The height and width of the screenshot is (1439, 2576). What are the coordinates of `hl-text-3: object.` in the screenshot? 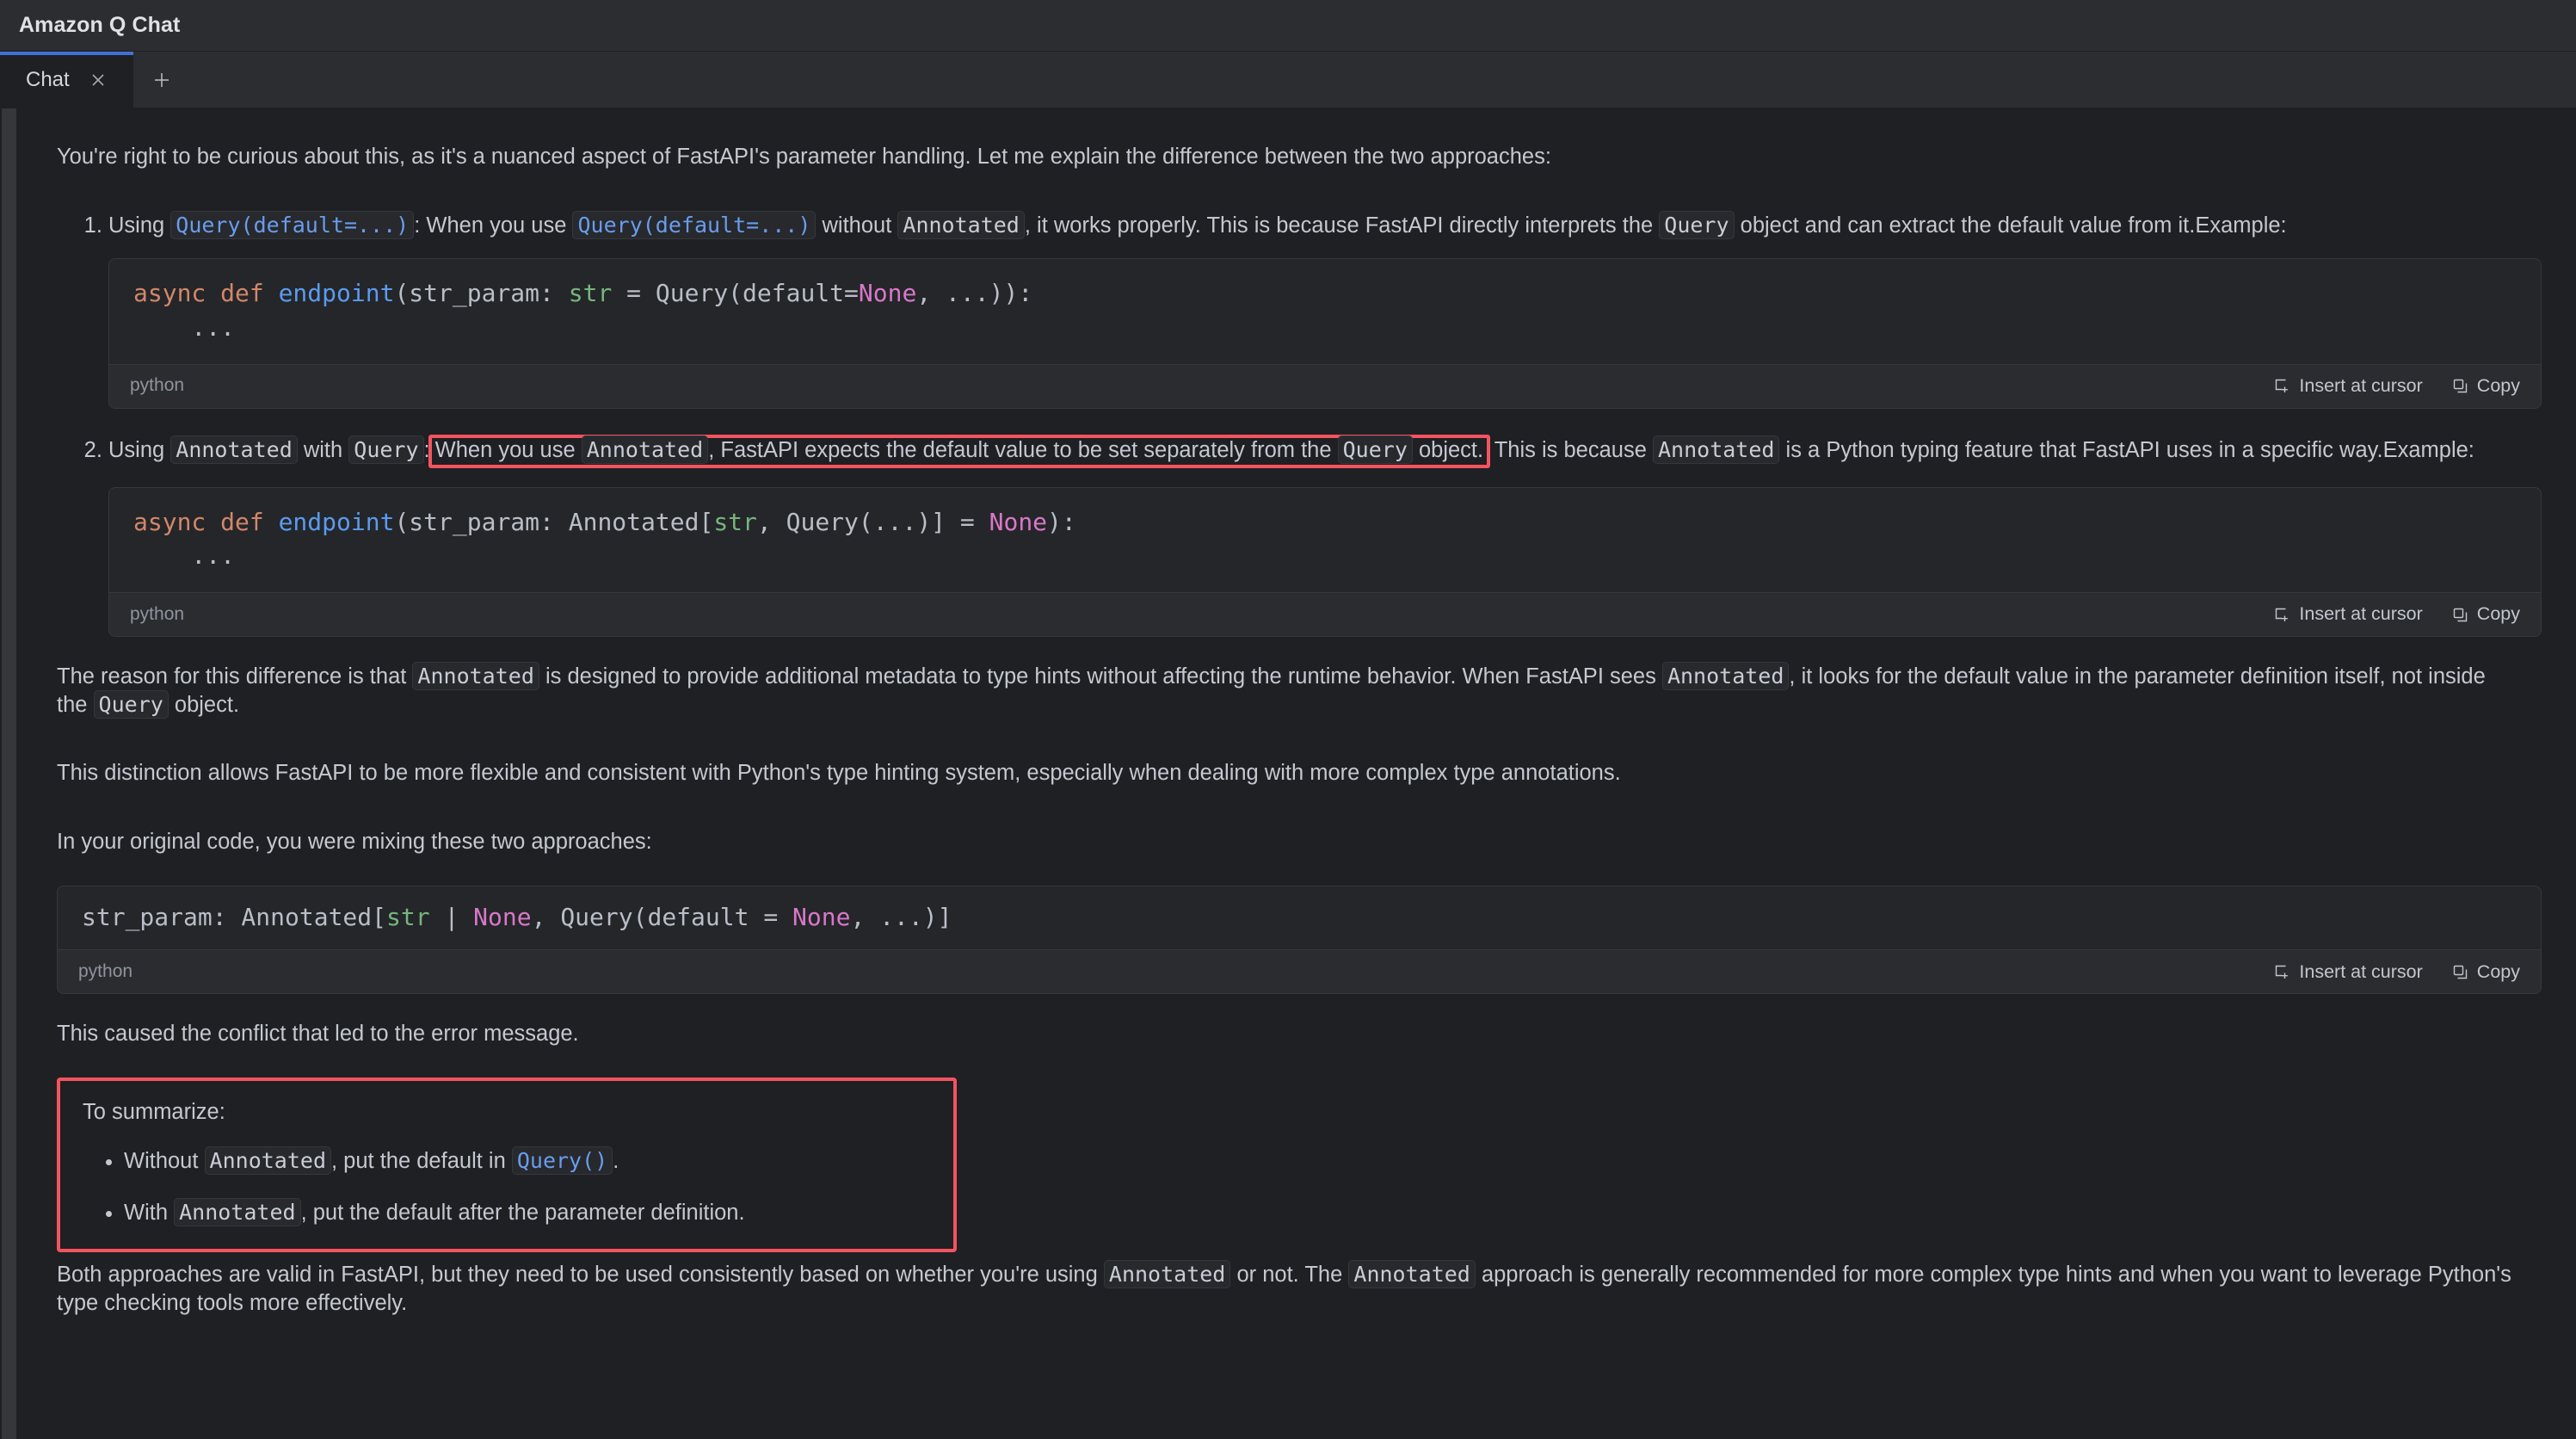 It's located at (1448, 450).